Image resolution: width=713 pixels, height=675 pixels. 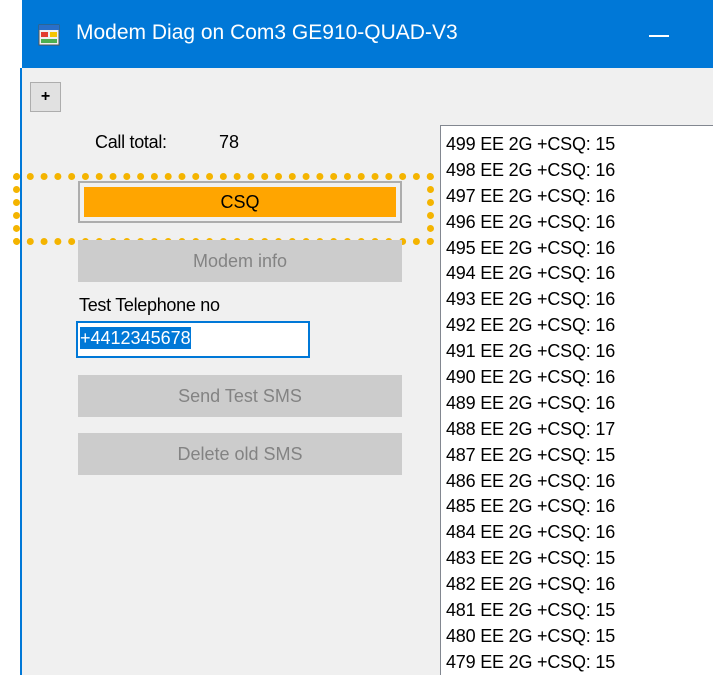 What do you see at coordinates (579, 507) in the screenshot?
I see `log-item: 485 EE 2G +CSQ: 16` at bounding box center [579, 507].